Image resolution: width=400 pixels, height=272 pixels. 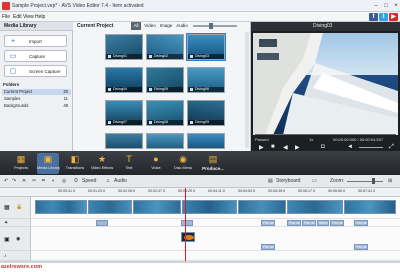 I want to click on media-library-button: ▣ Media Library, so click(x=48, y=163).